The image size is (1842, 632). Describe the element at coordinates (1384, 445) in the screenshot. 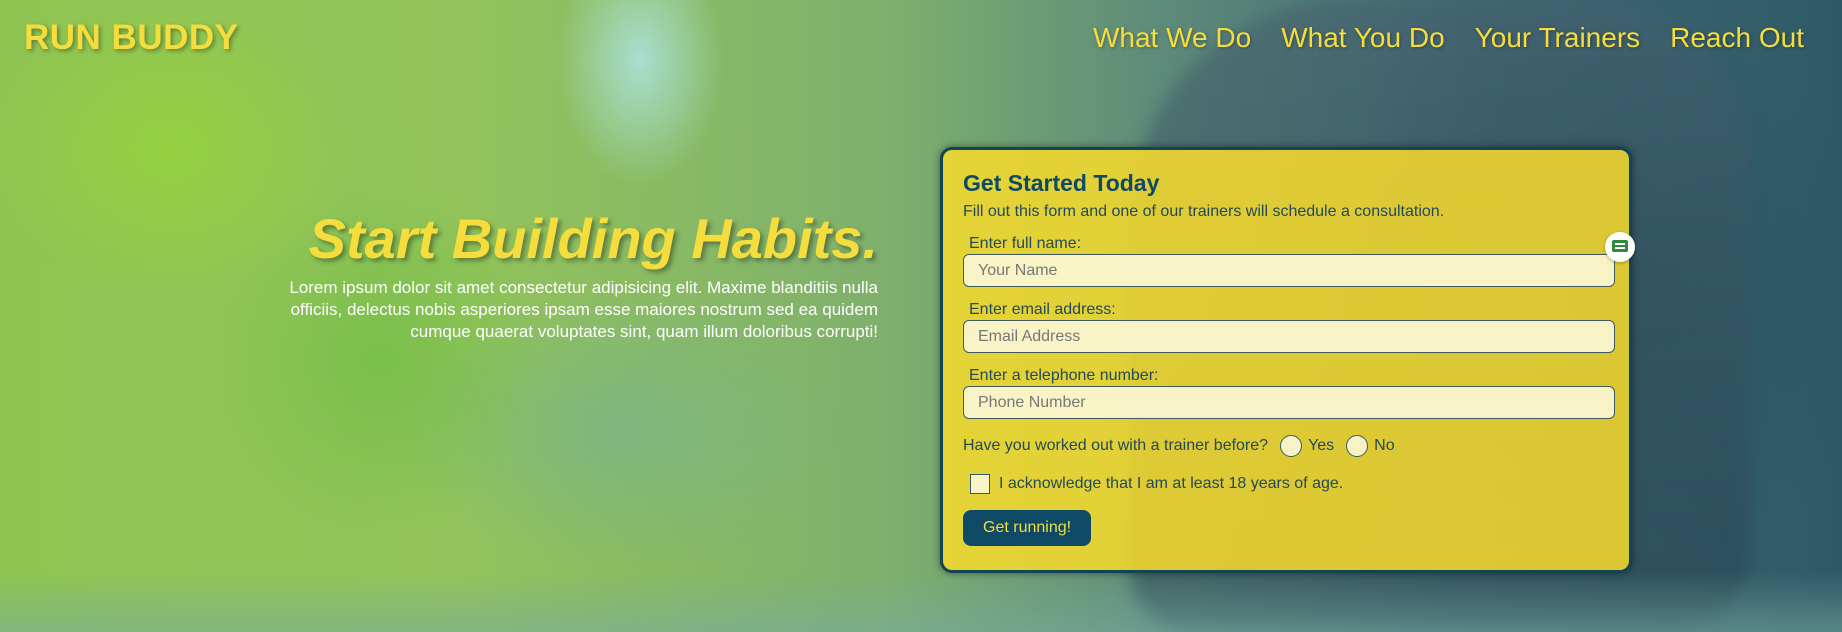

I see `trainer-no-label: No` at that location.